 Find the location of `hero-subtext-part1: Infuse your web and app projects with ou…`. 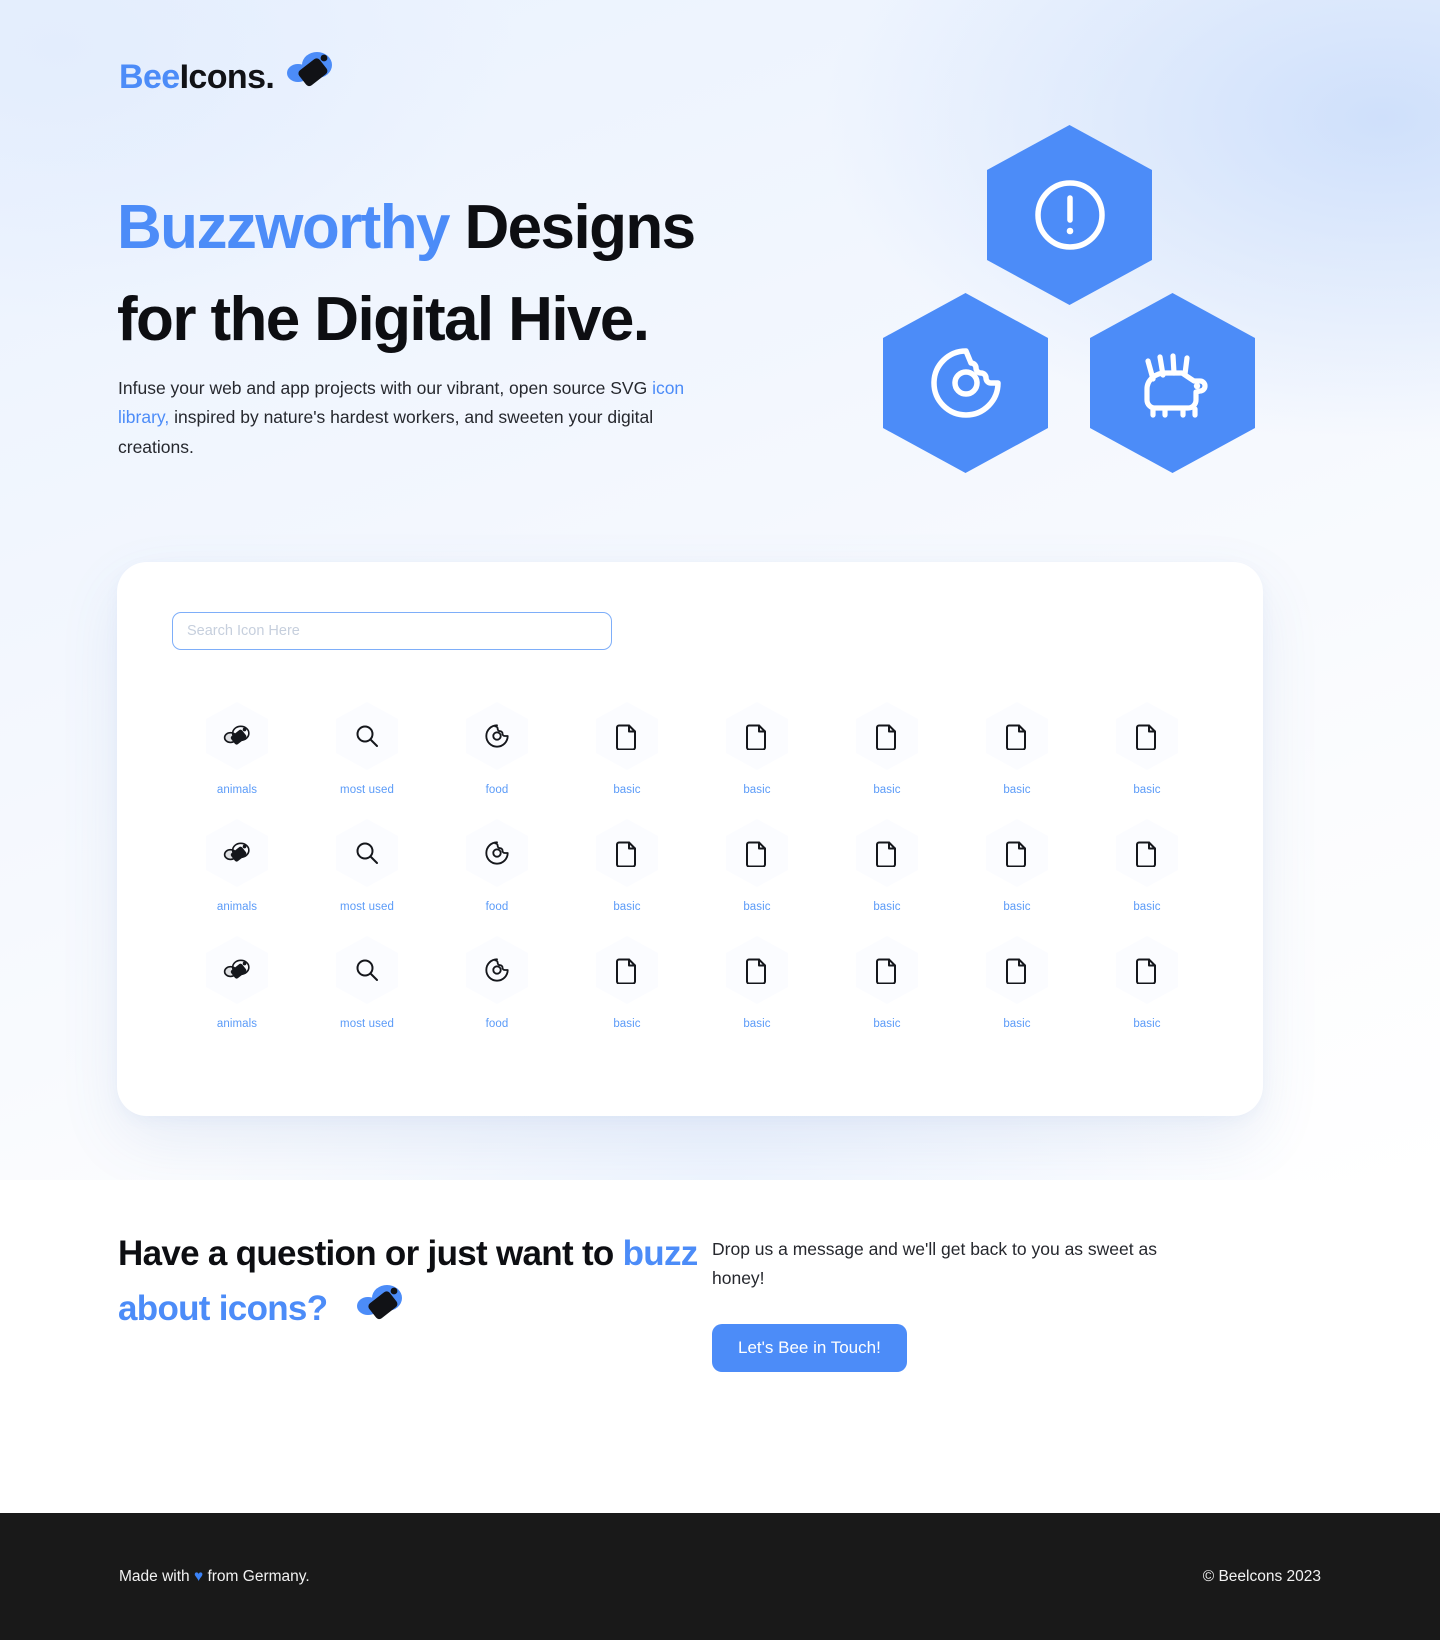

hero-subtext-part1: Infuse your web and app projects with ou… is located at coordinates (385, 388).